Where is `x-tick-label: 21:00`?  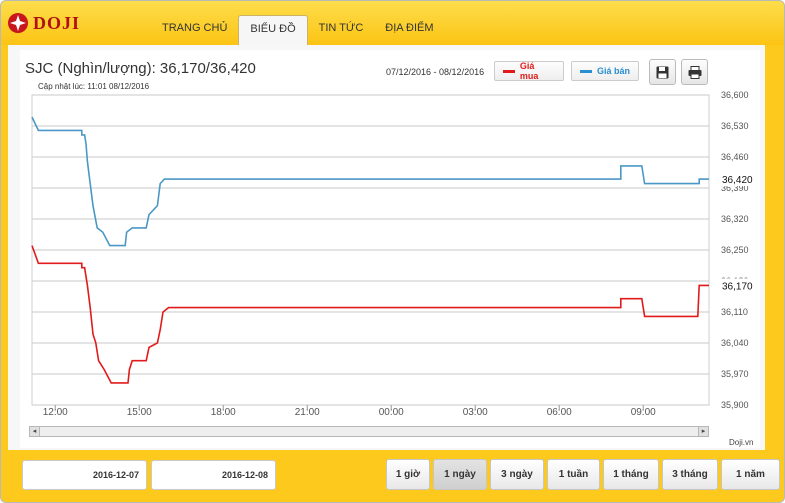 x-tick-label: 21:00 is located at coordinates (307, 412).